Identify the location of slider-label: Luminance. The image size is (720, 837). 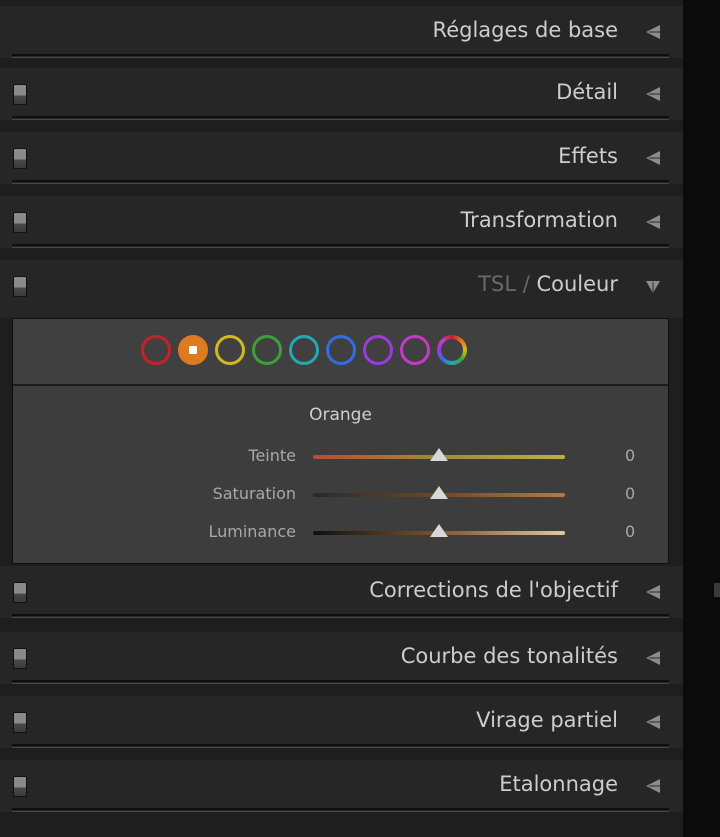
(252, 531).